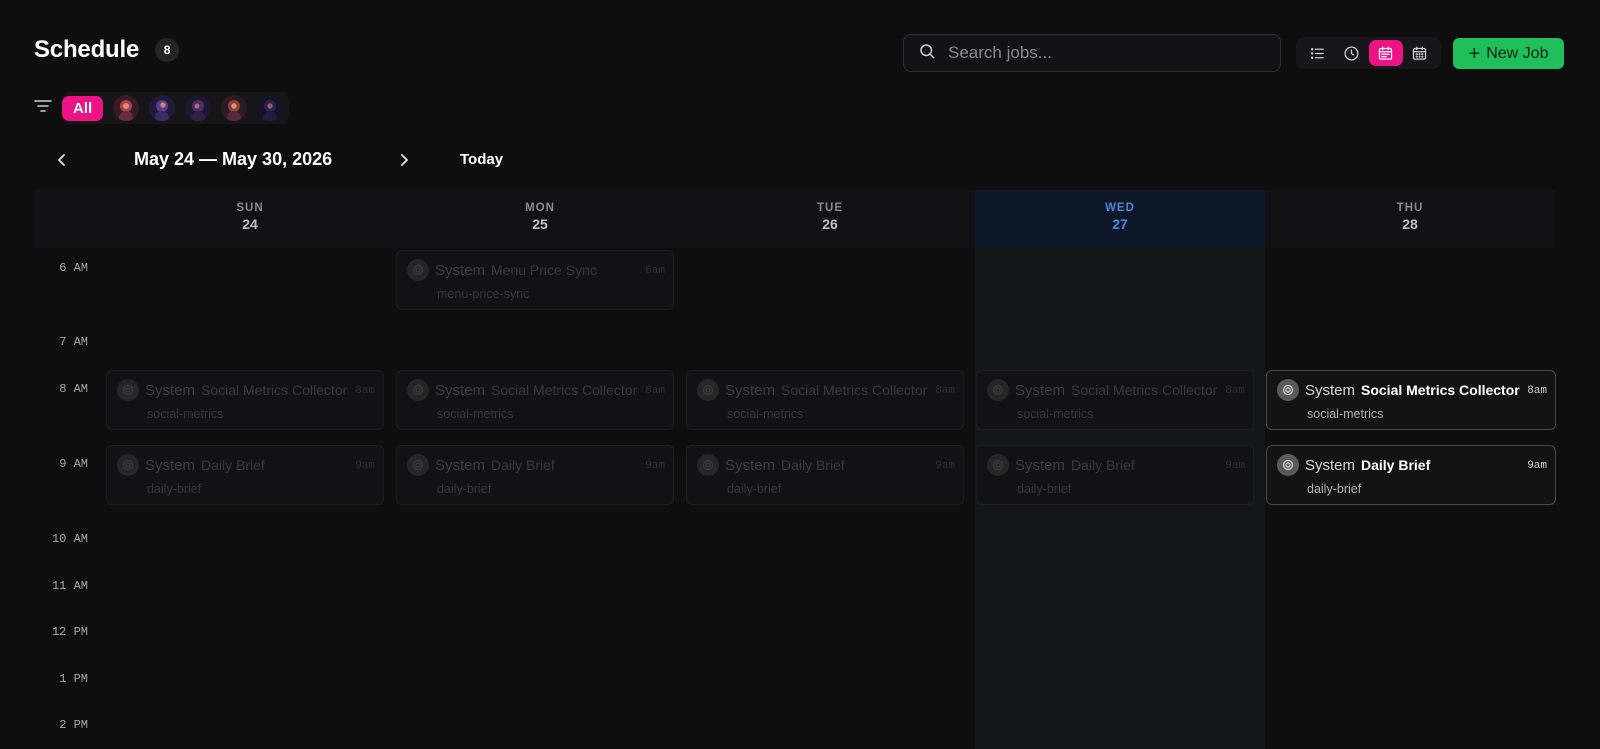 This screenshot has width=1600, height=749. I want to click on time-gutter-header, so click(69, 219).